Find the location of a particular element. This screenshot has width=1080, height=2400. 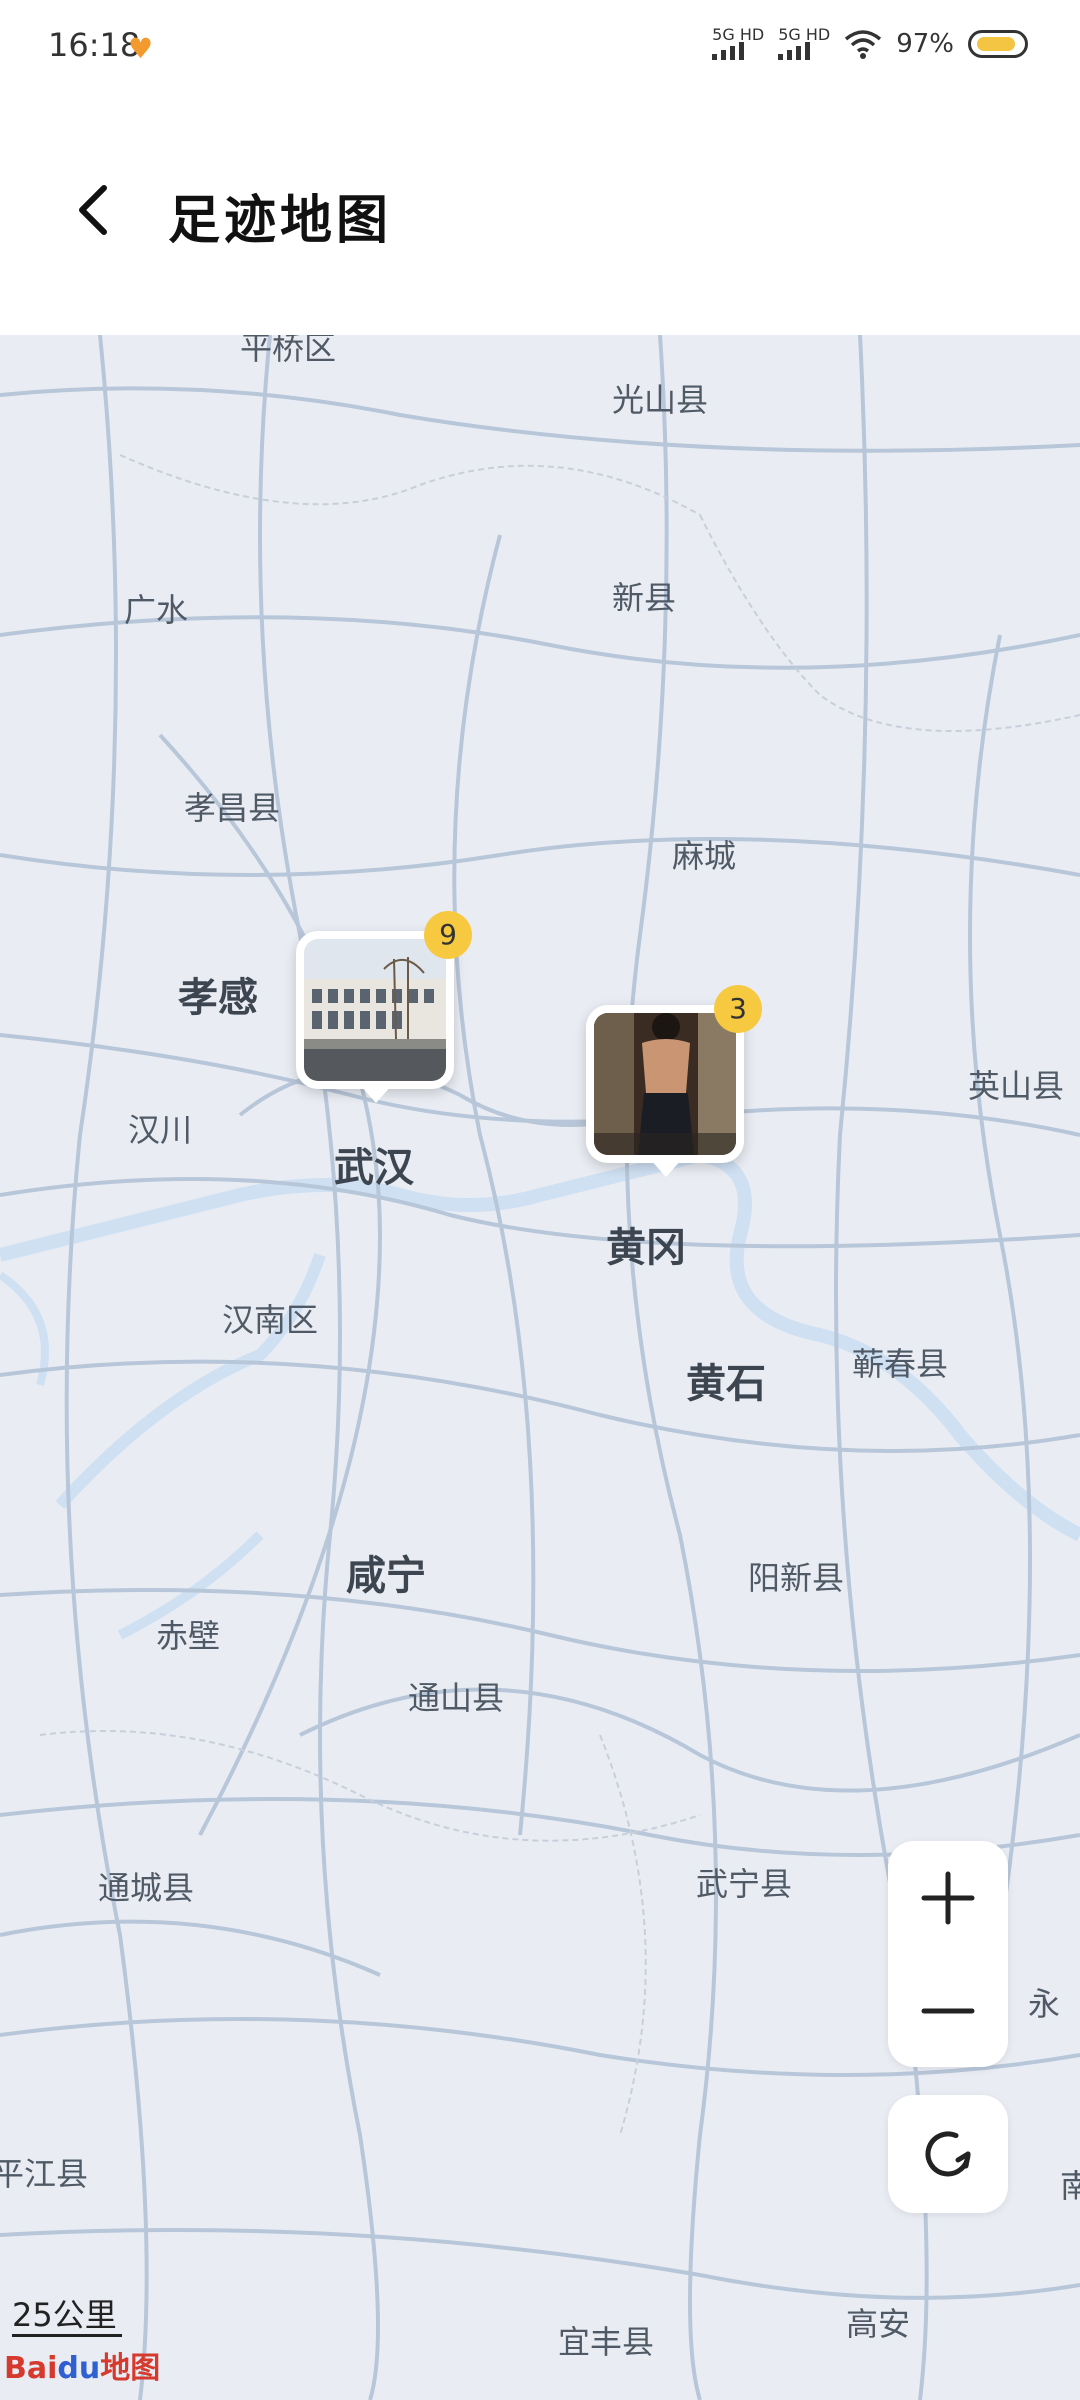

header: 足迹地图 is located at coordinates (540, 217).